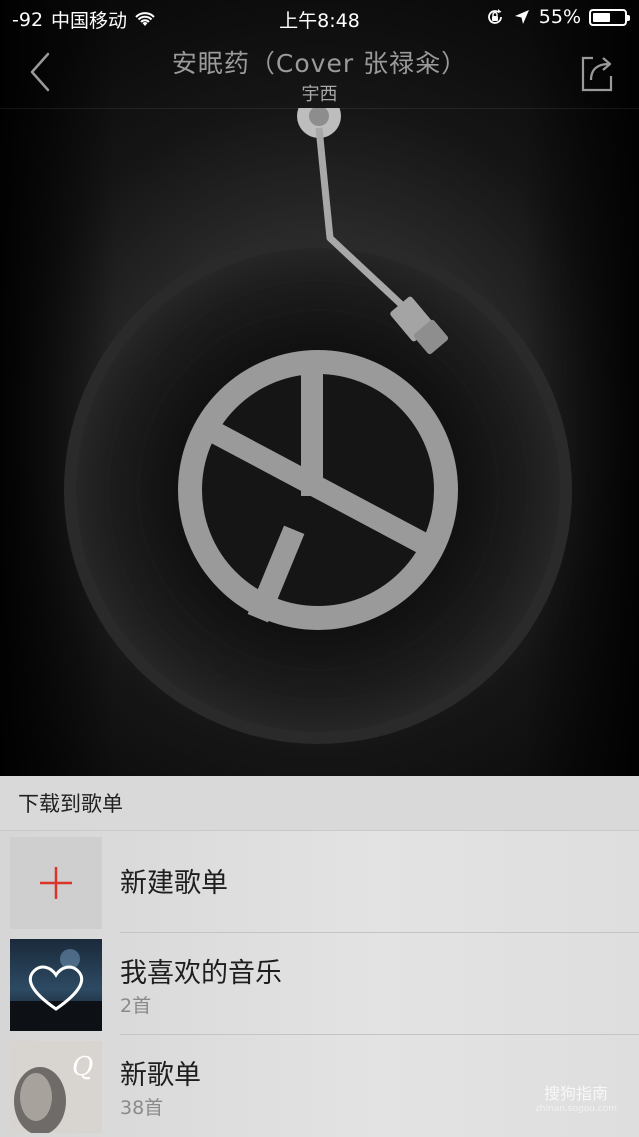 This screenshot has width=639, height=1137. I want to click on svg-text: Q, so click(82, 1067).